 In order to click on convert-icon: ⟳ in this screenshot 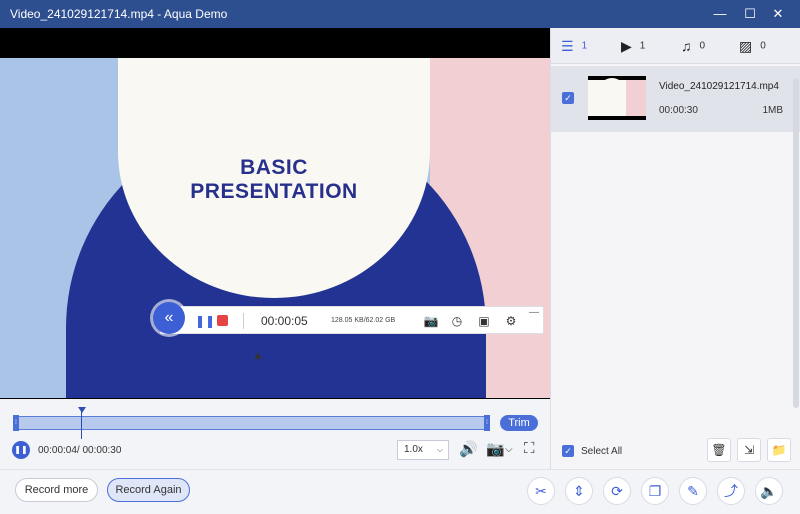, I will do `click(617, 491)`.